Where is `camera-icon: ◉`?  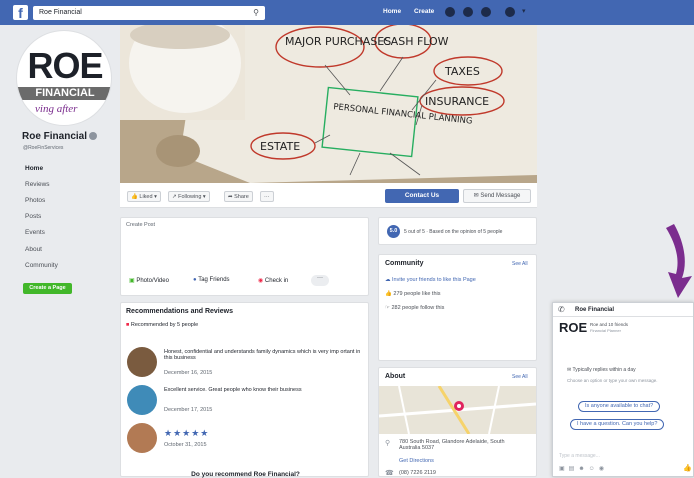 camera-icon: ◉ is located at coordinates (603, 469).